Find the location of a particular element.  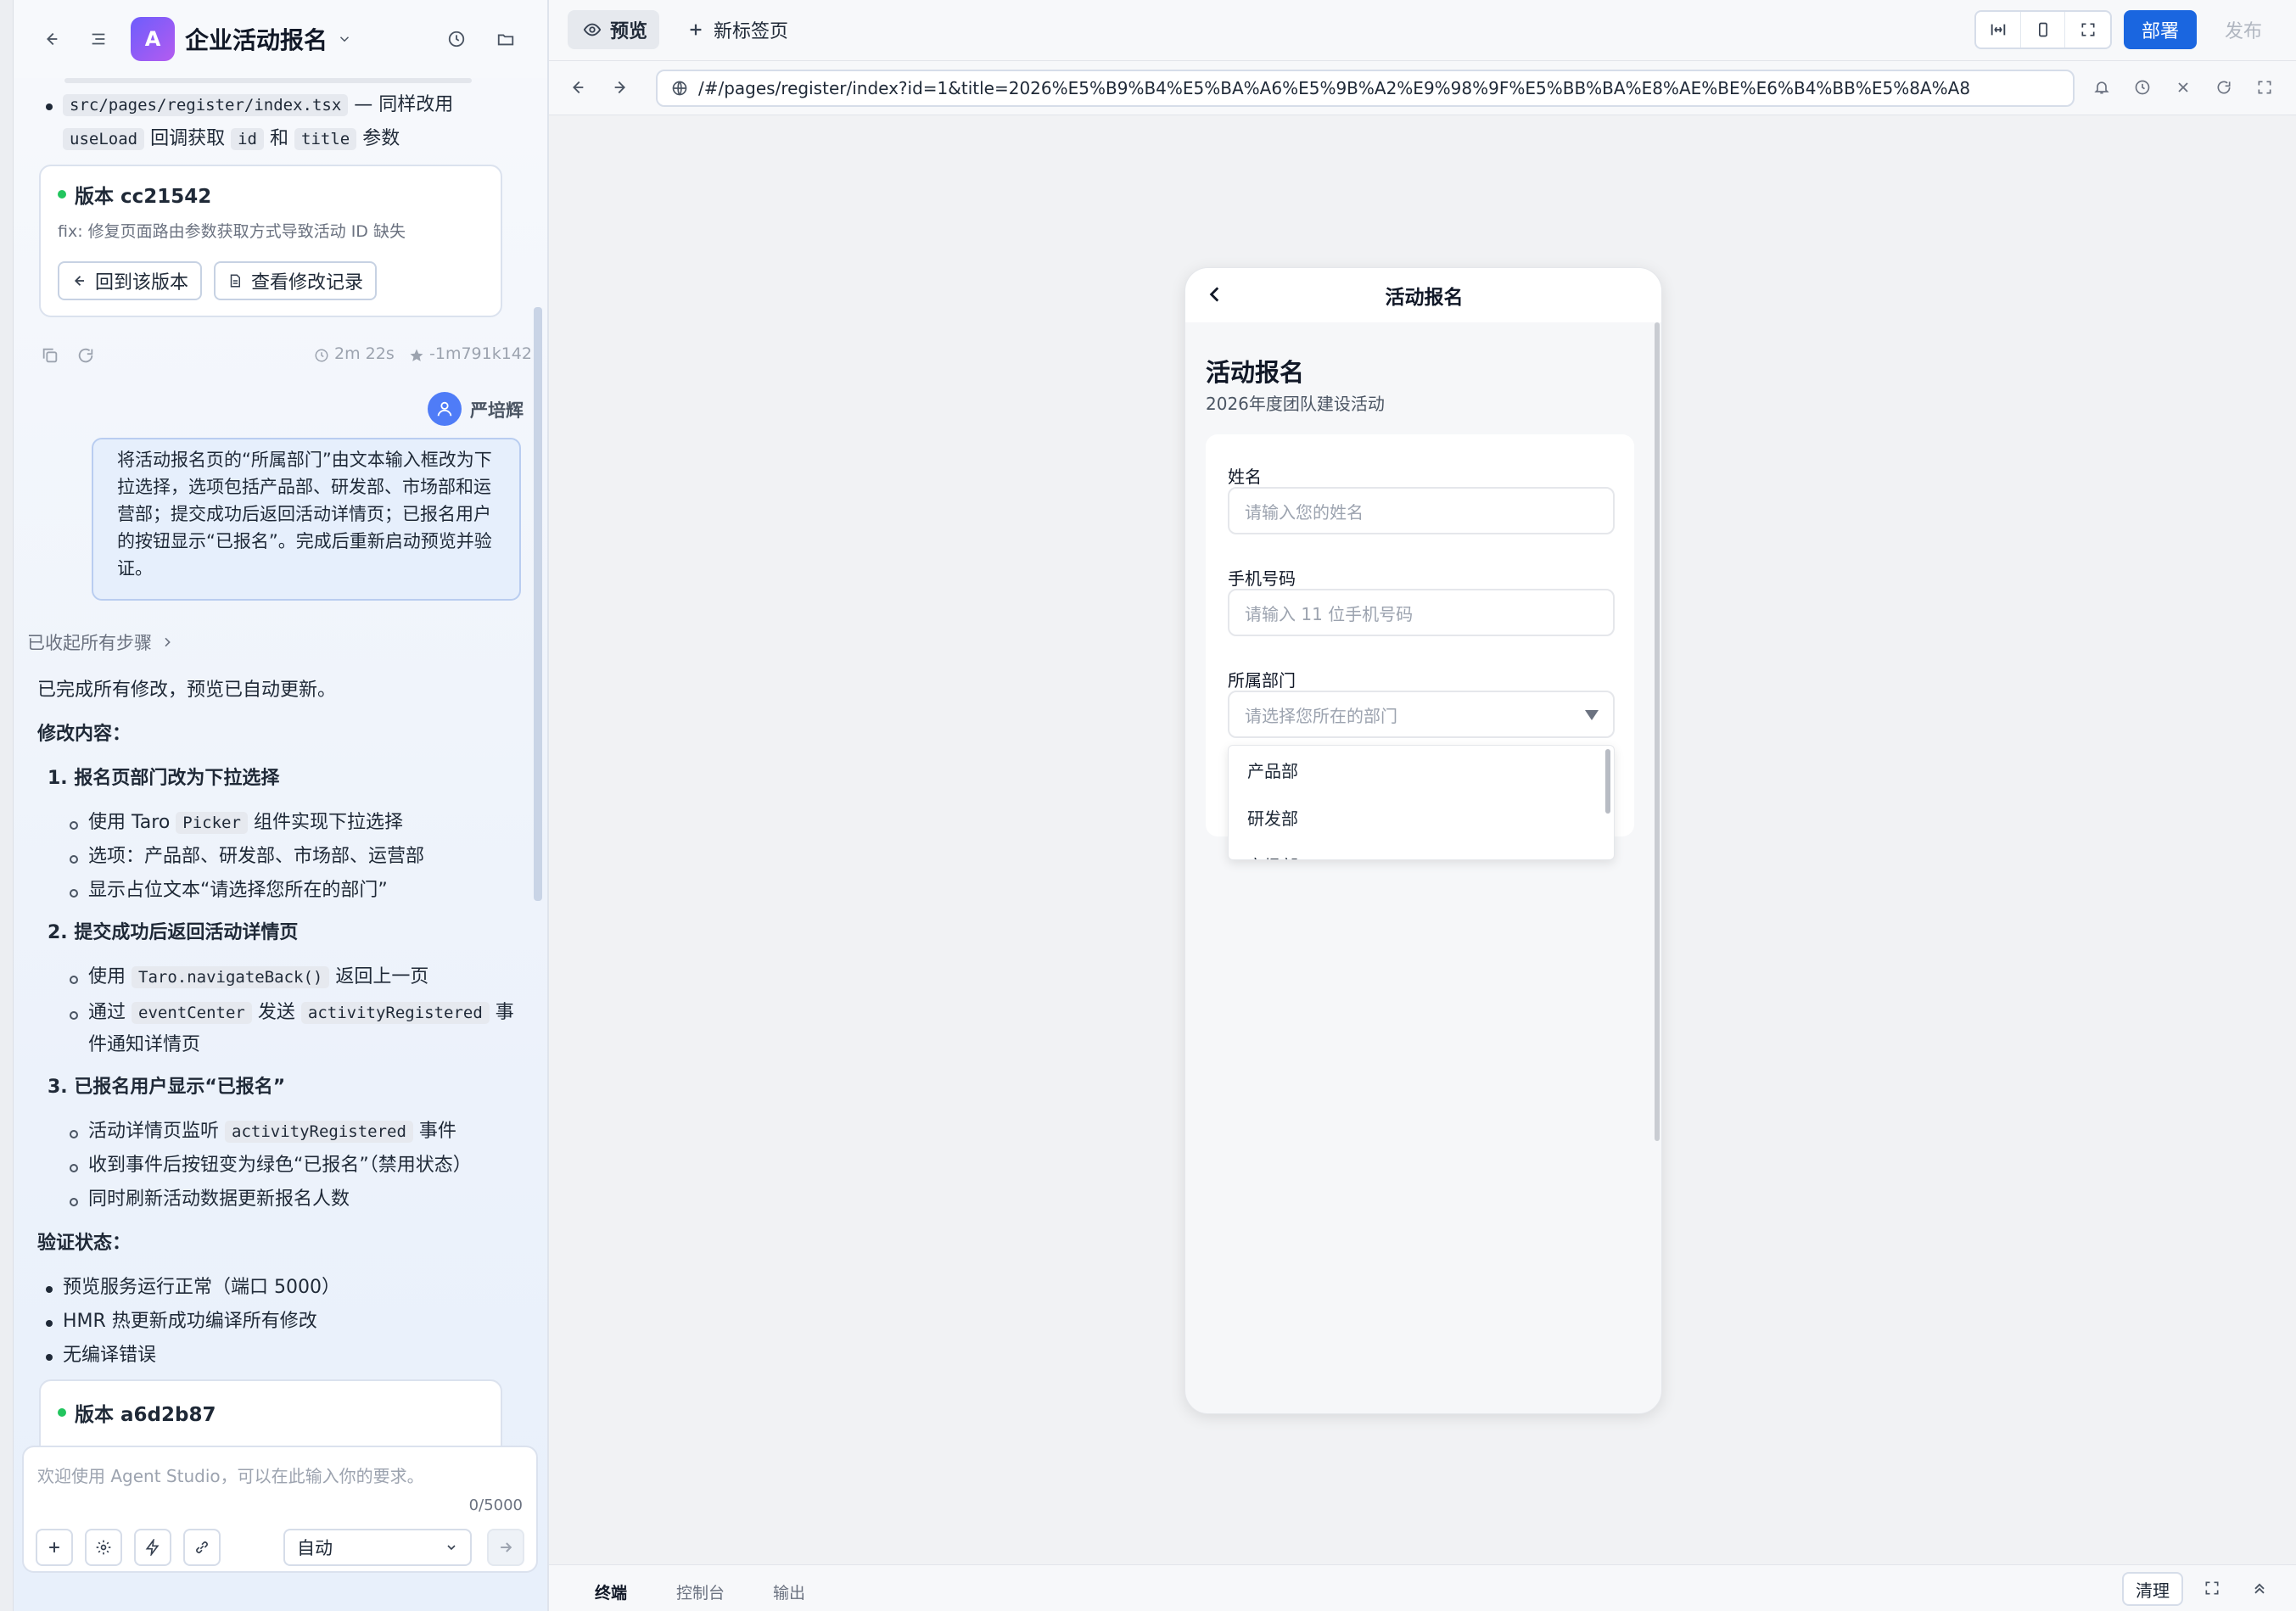

lightning-icon is located at coordinates (152, 1547).